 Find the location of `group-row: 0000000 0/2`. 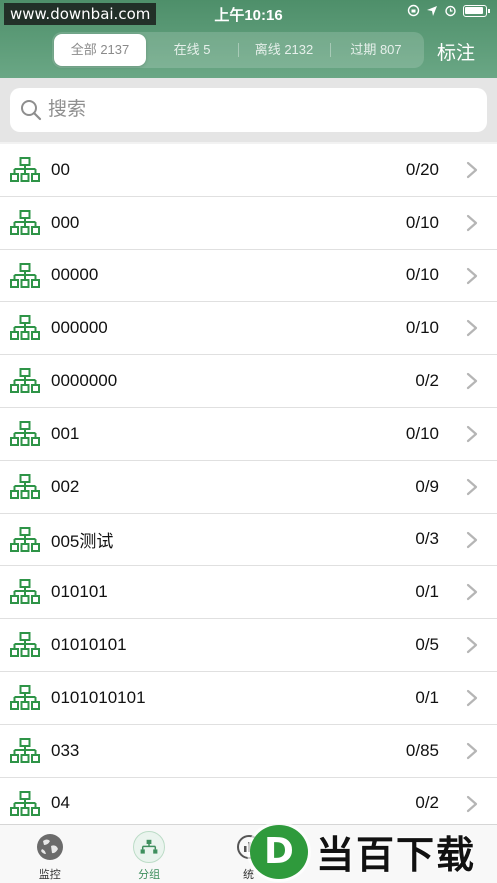

group-row: 0000000 0/2 is located at coordinates (248, 381).